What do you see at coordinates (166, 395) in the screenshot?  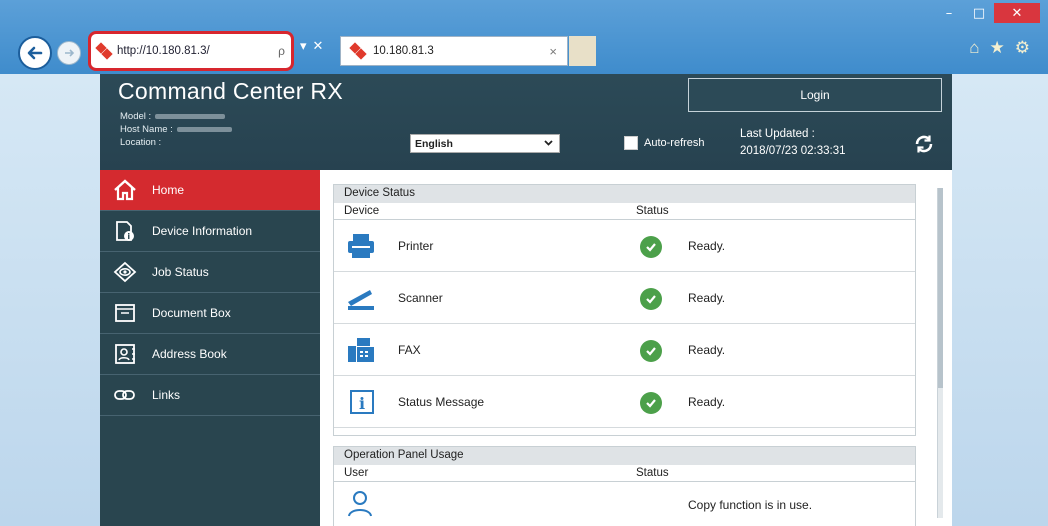 I see `sidebar-item-label: Links` at bounding box center [166, 395].